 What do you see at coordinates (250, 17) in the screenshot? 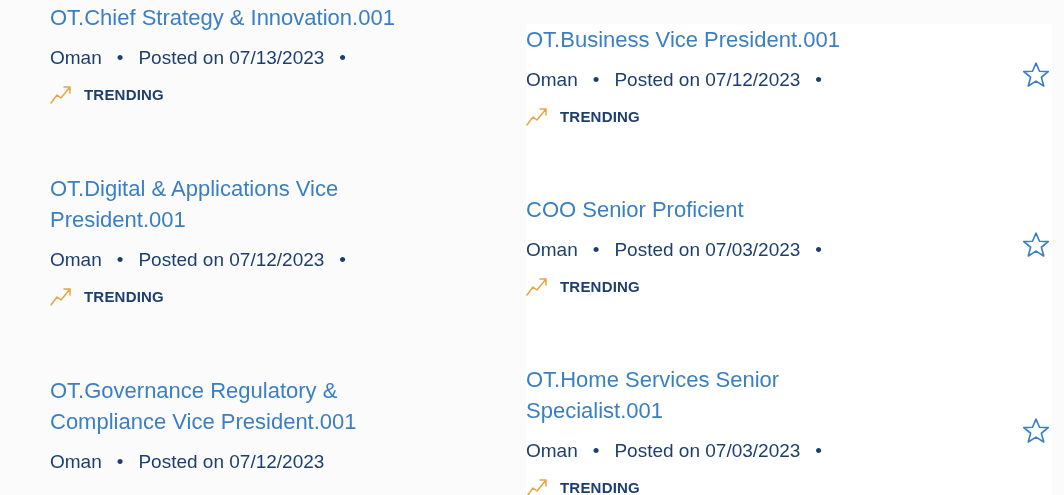
I see `job-title-link: OT.Chief Strategy & Innovation.001` at bounding box center [250, 17].